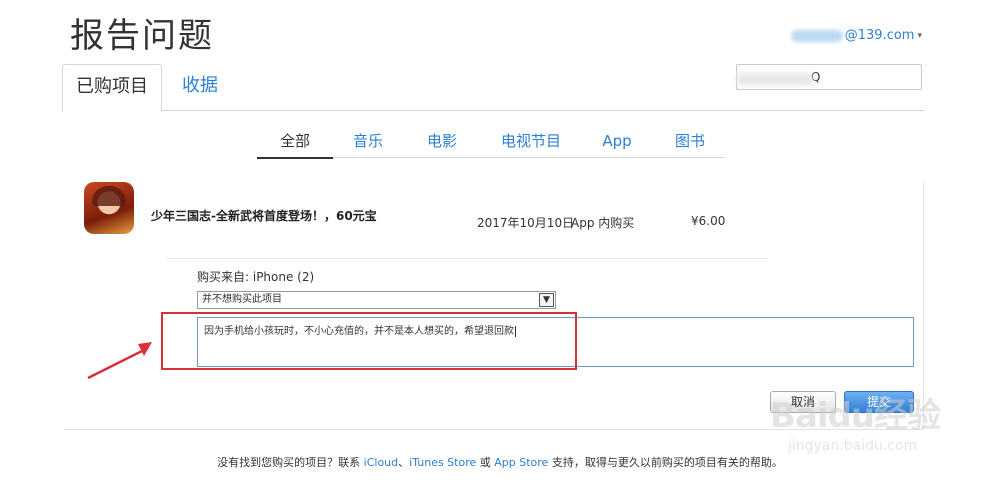 This screenshot has width=1000, height=486. Describe the element at coordinates (879, 402) in the screenshot. I see `submit-button: 提交` at that location.